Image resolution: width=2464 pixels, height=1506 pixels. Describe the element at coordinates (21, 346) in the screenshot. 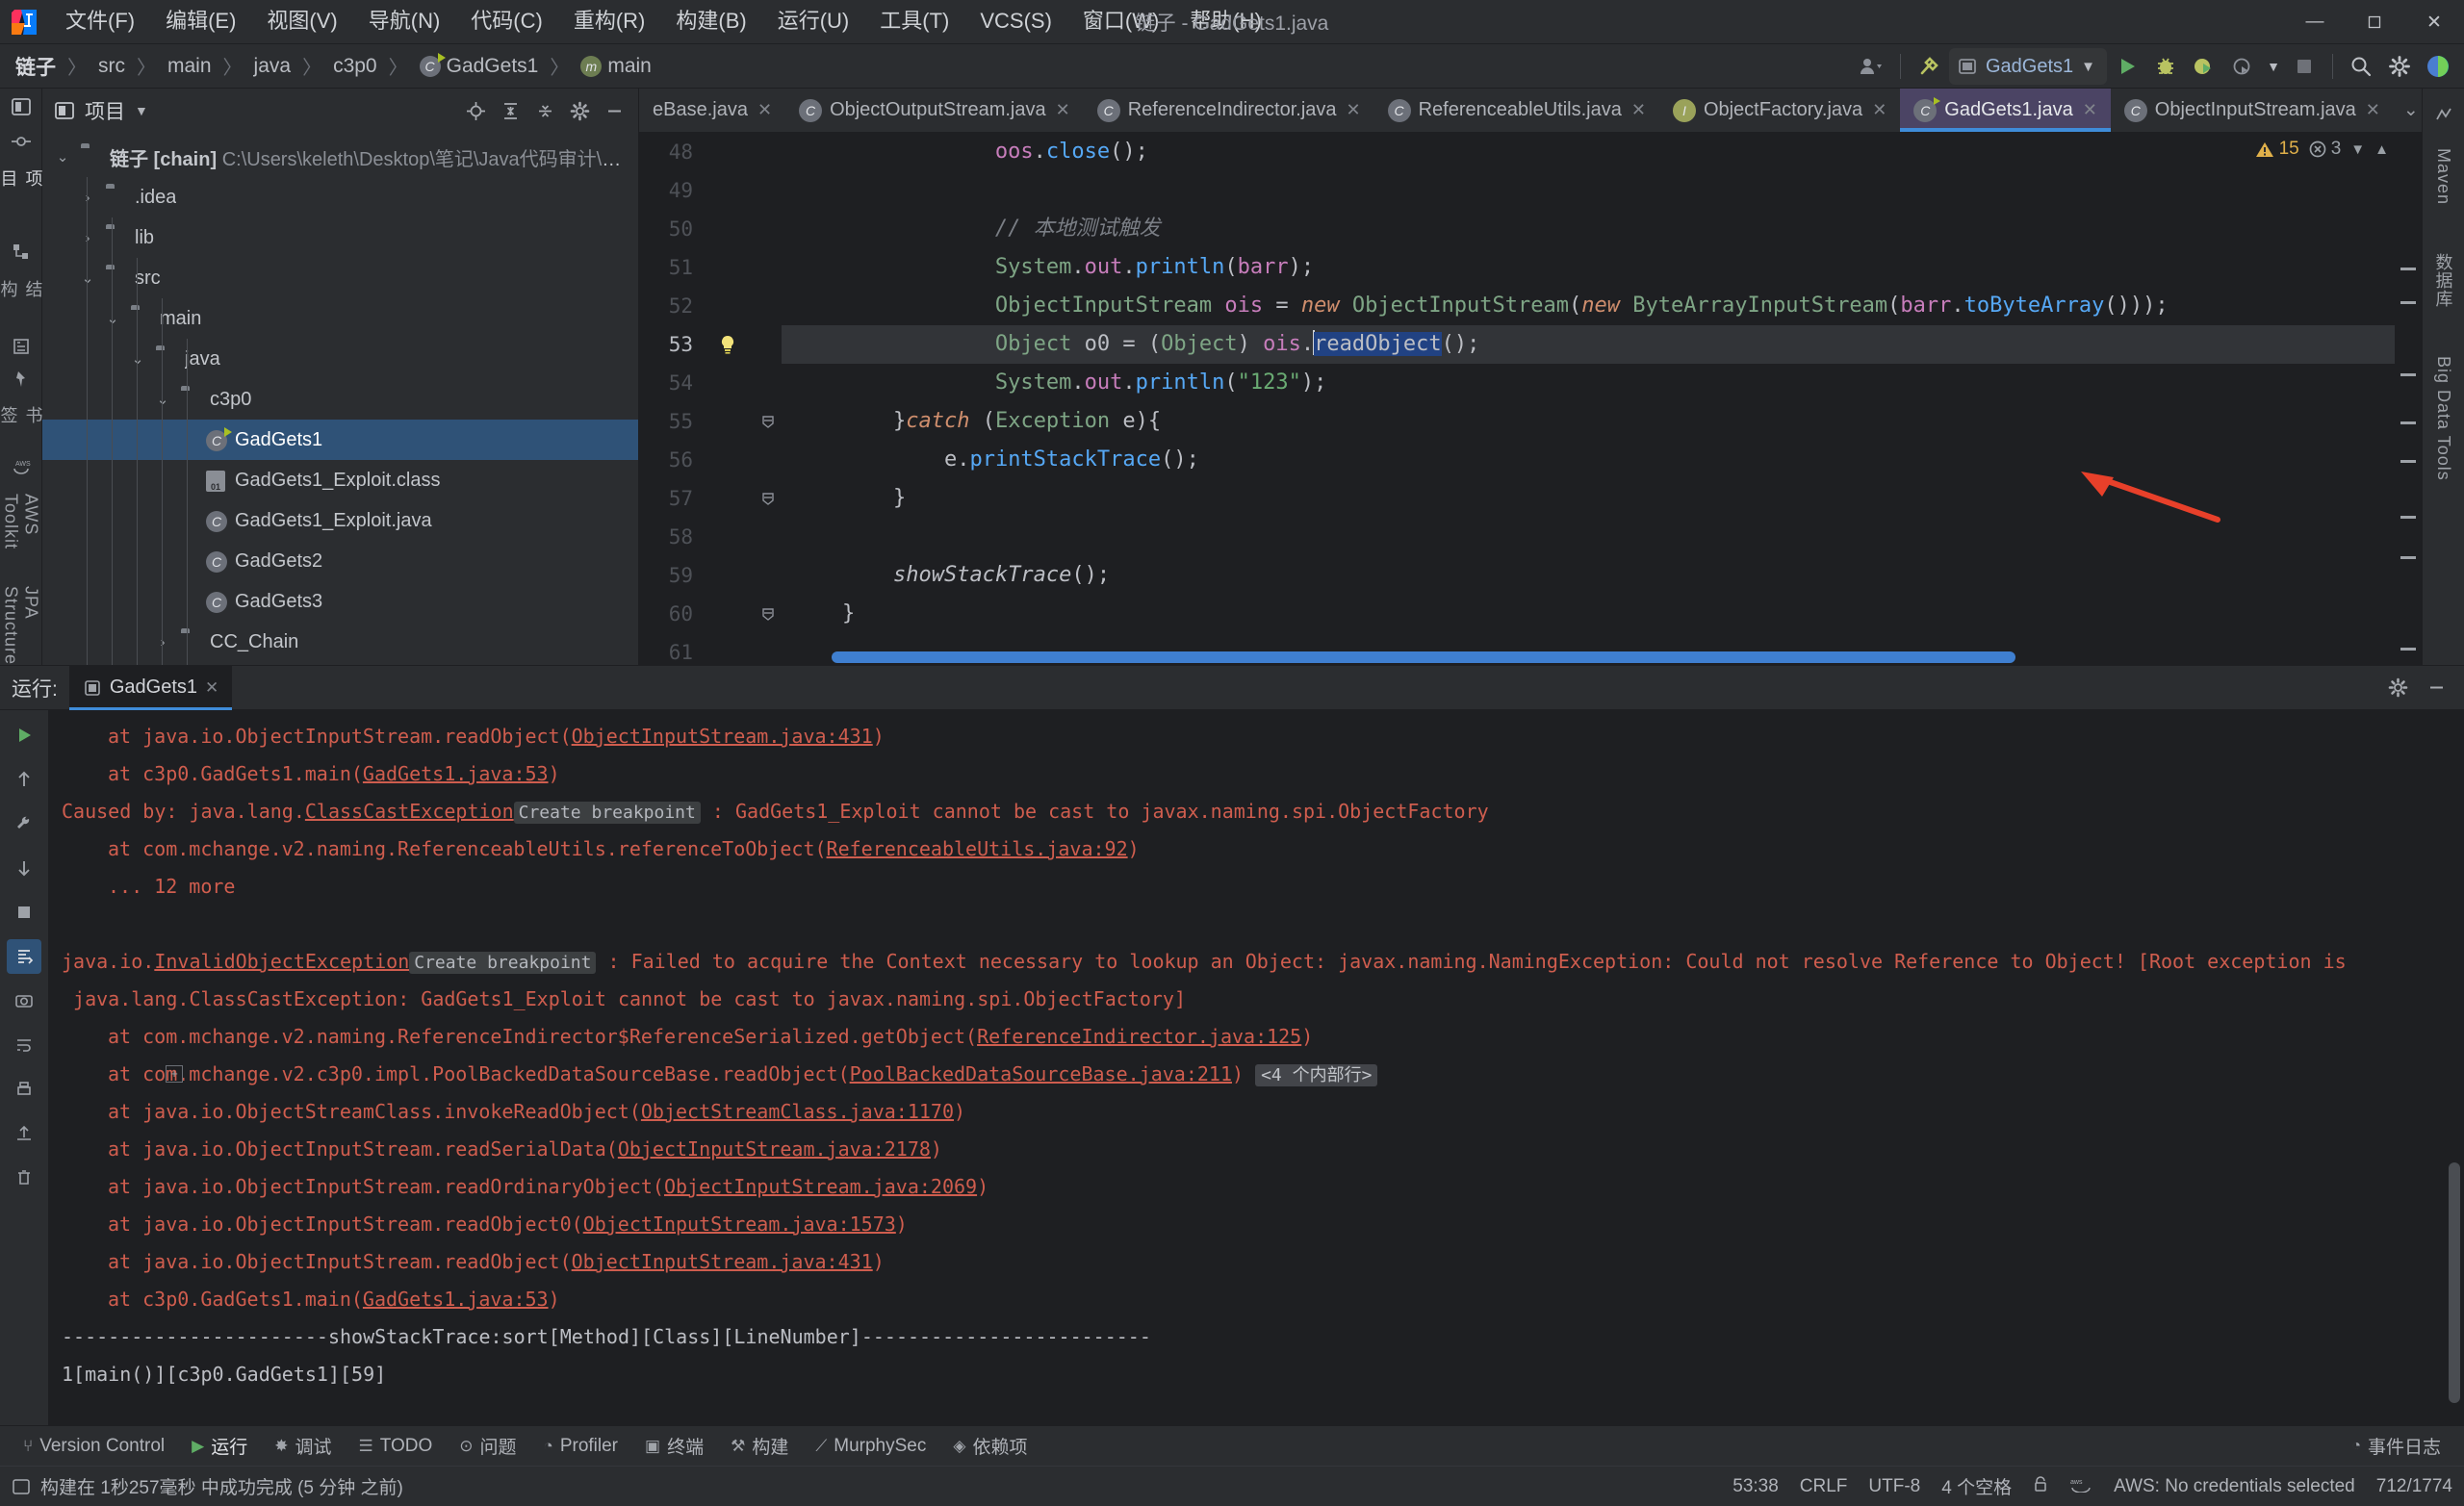

I see `bookmarks-icon` at that location.